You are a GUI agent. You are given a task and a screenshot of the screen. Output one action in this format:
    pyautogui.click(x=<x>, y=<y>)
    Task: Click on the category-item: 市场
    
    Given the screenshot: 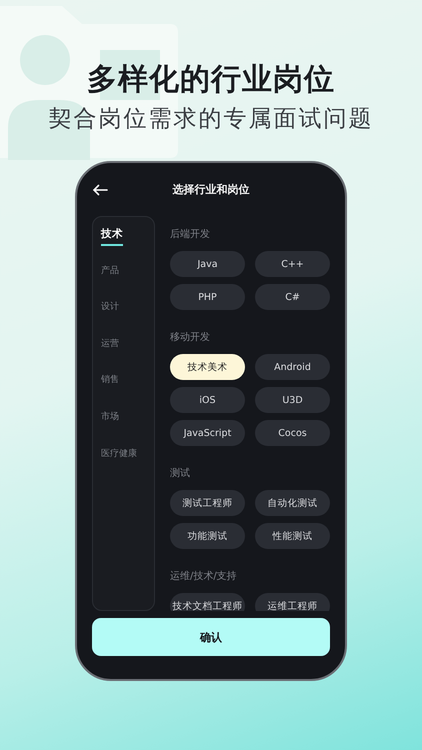 What is the action you would take?
    pyautogui.click(x=110, y=418)
    